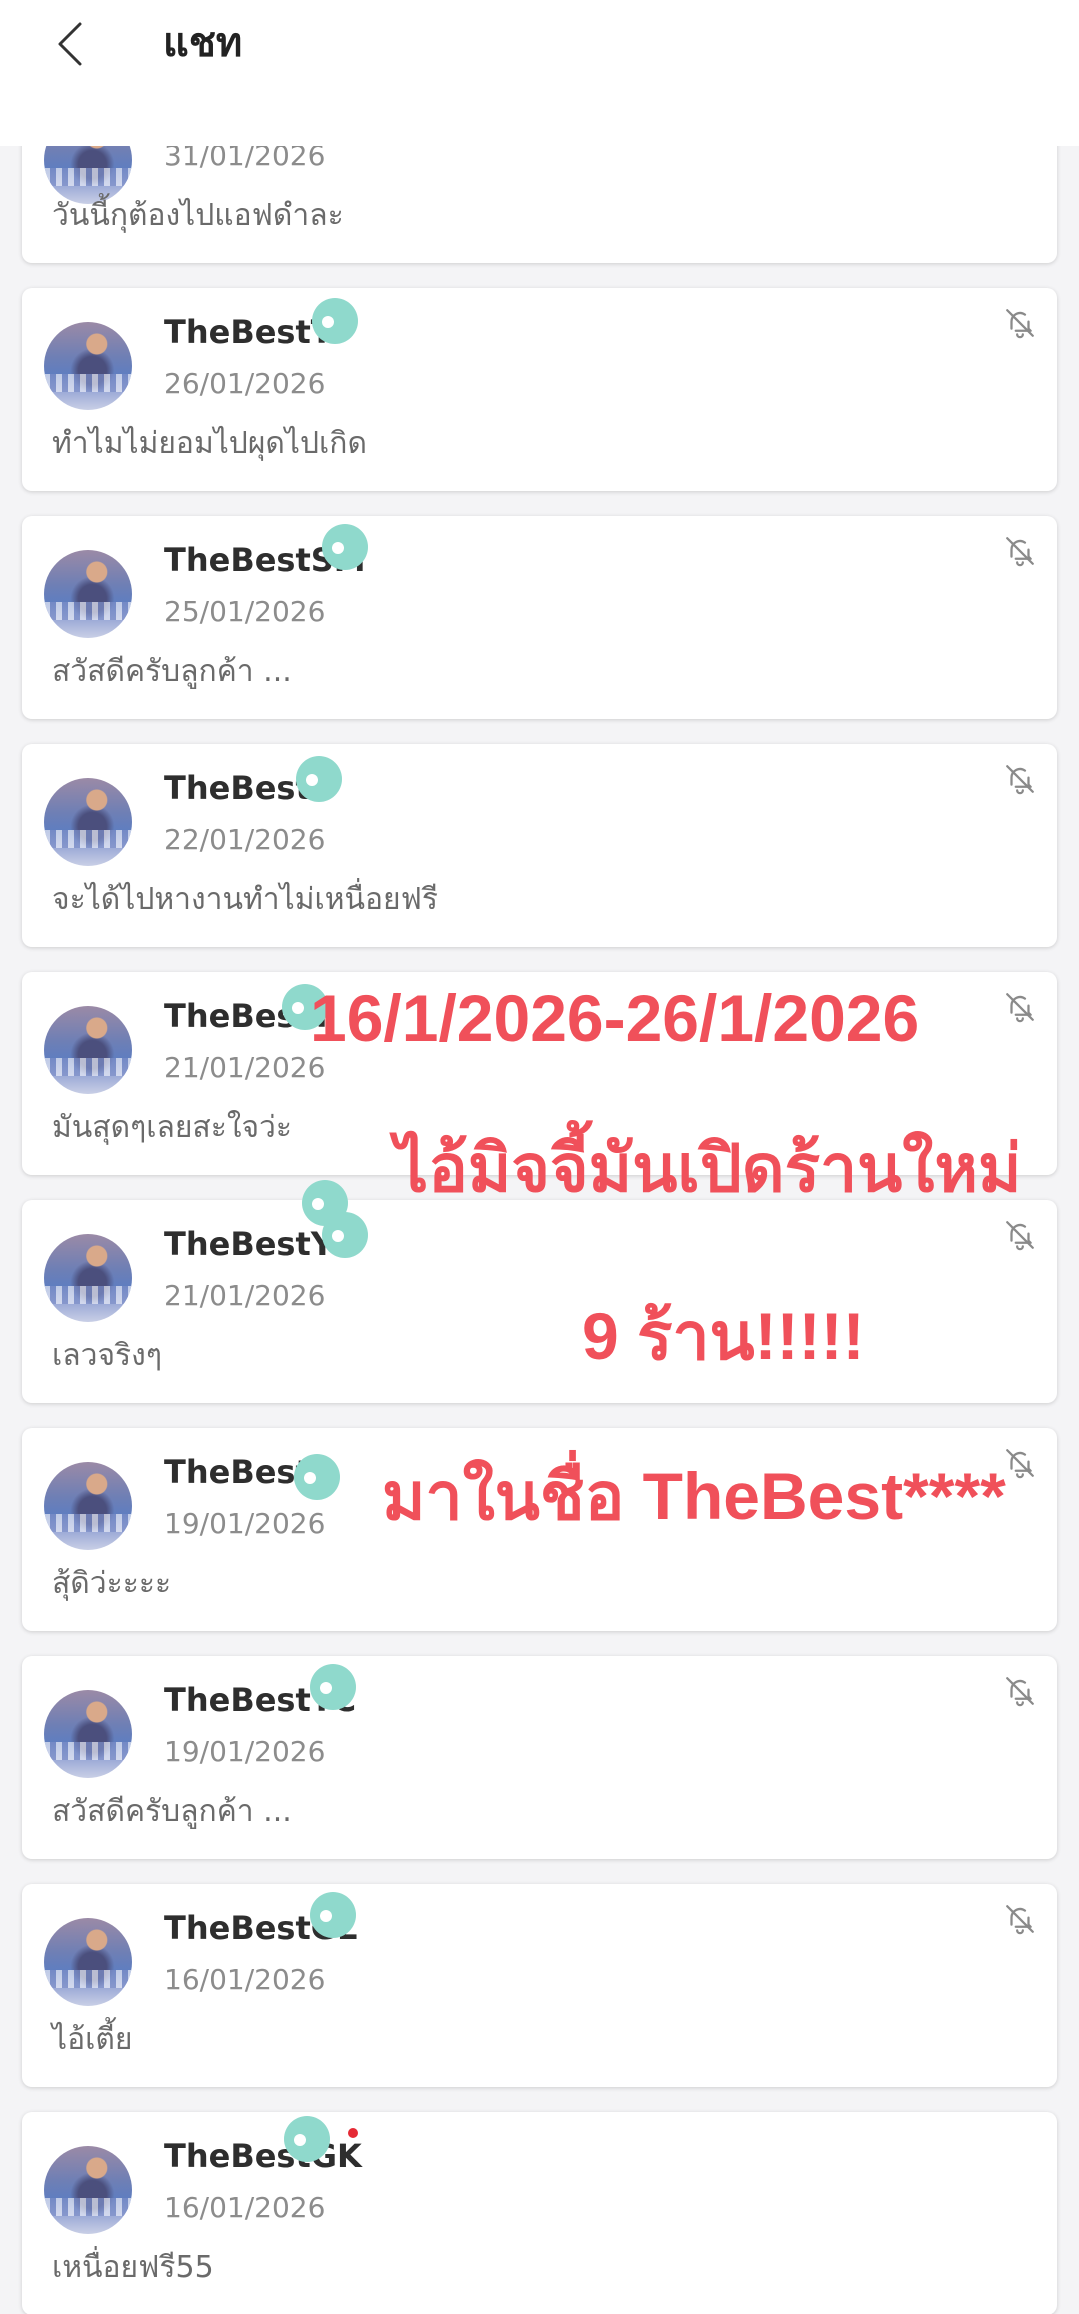 Image resolution: width=1079 pixels, height=2314 pixels. What do you see at coordinates (245, 383) in the screenshot?
I see `chat-date: 26/01/2026` at bounding box center [245, 383].